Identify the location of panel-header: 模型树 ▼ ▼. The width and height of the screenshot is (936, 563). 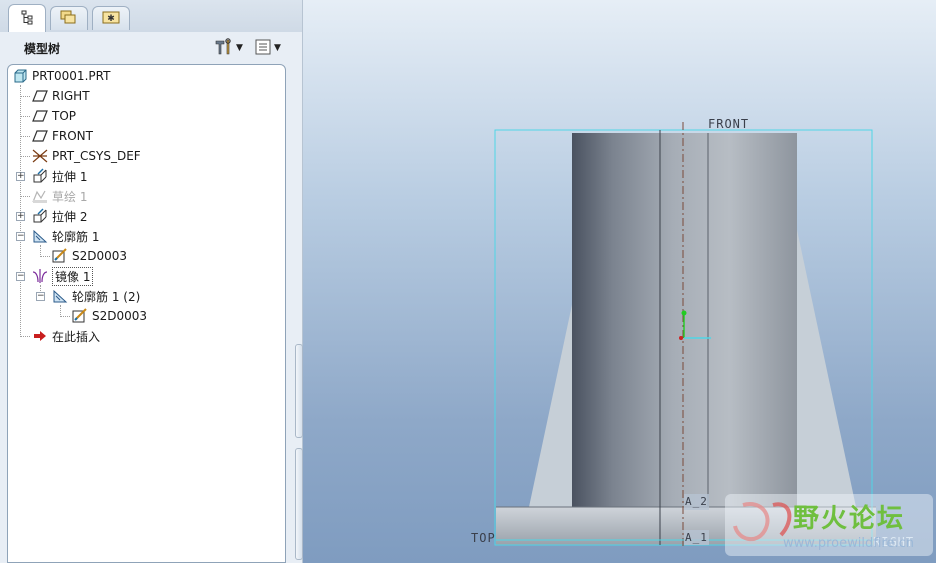
(151, 48).